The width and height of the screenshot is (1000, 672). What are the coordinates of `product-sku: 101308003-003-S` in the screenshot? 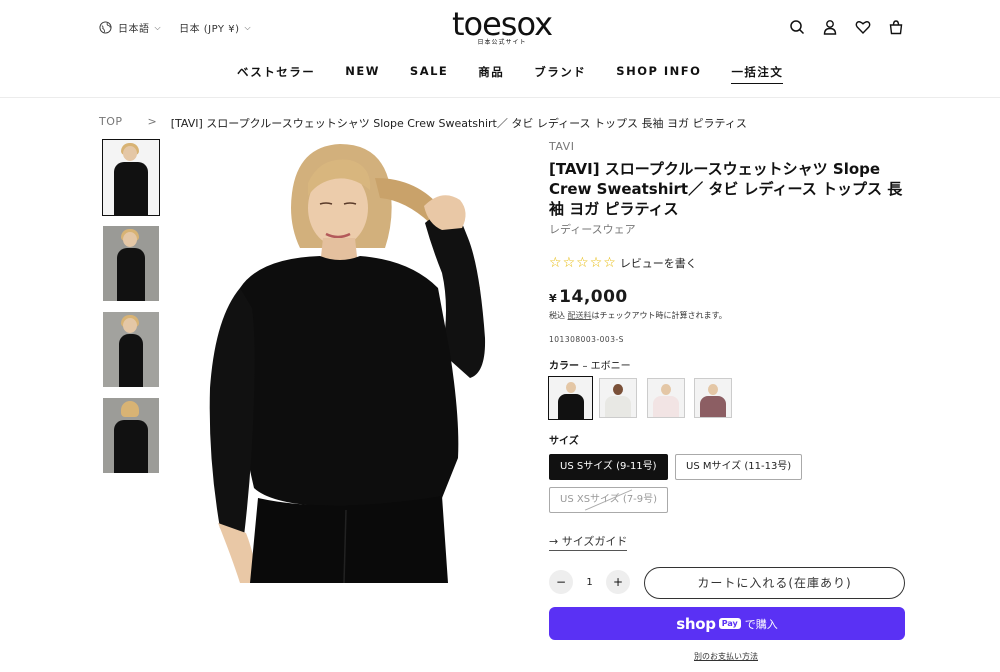 It's located at (586, 339).